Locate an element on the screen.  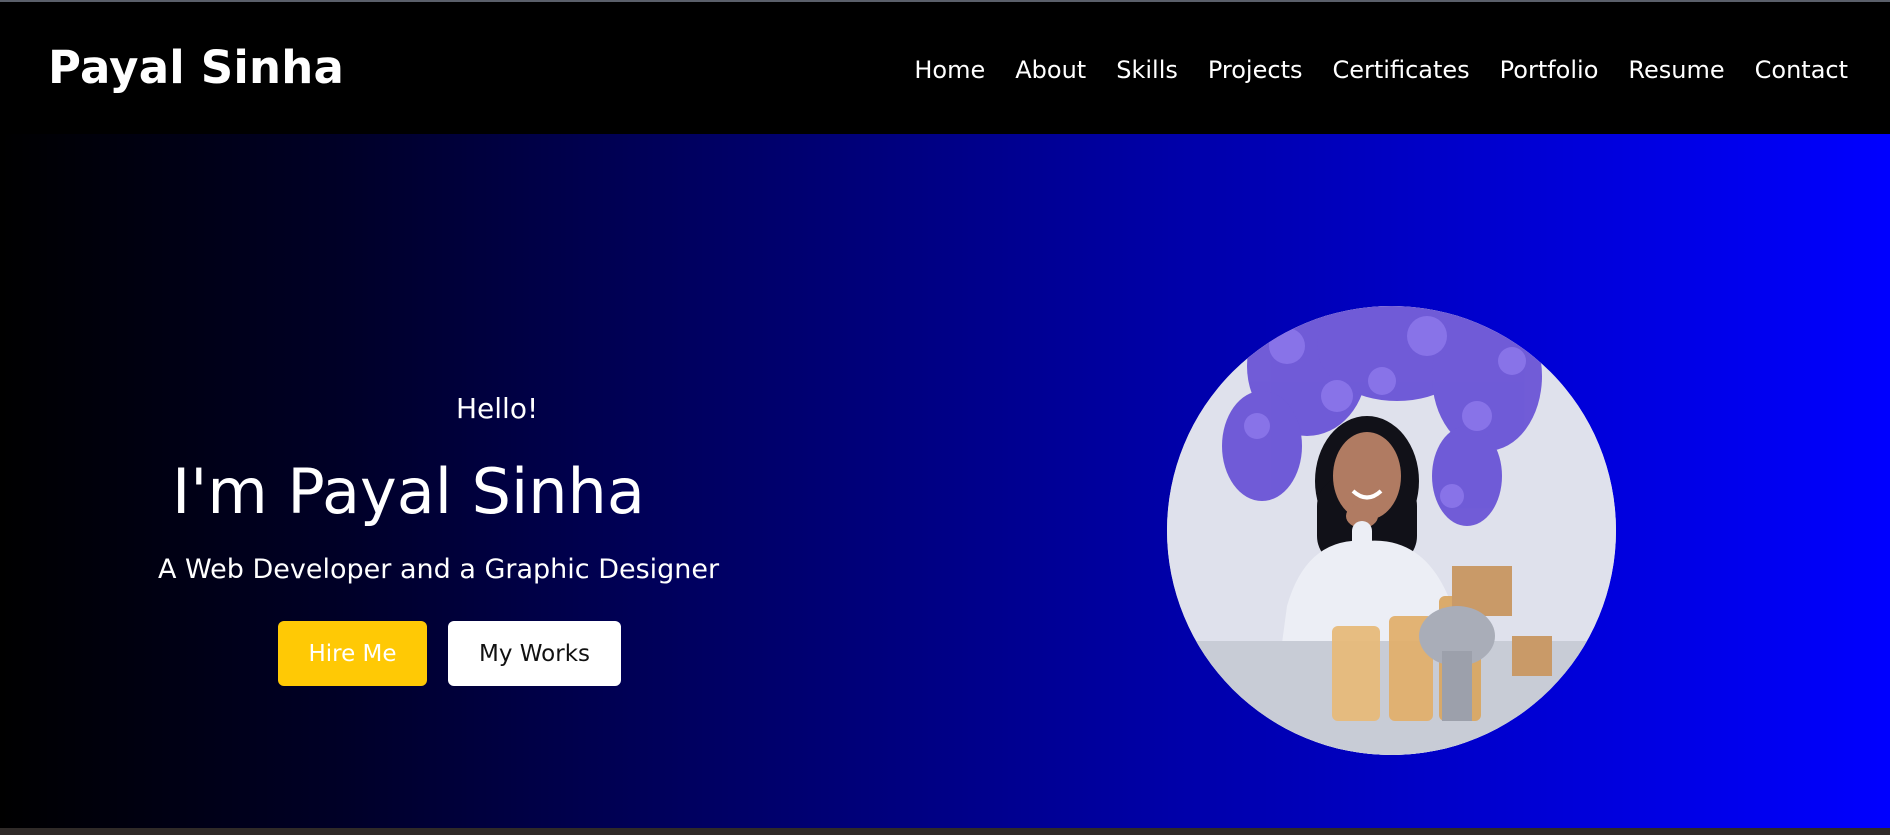
nav-link-projects: Projects is located at coordinates (1255, 70).